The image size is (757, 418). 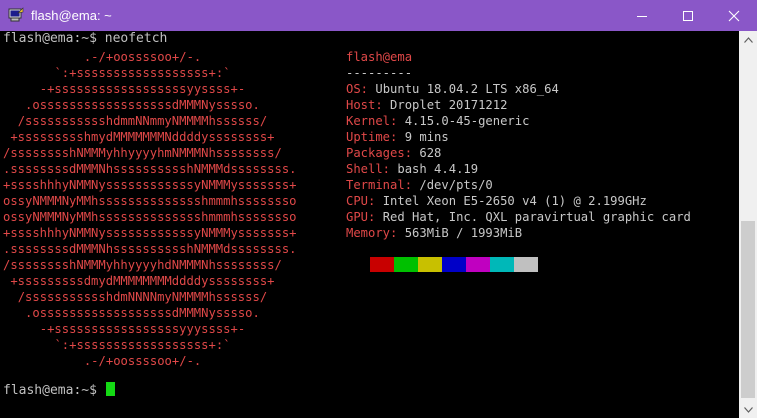 I want to click on info-value: bash 4.4.19, so click(x=434, y=169).